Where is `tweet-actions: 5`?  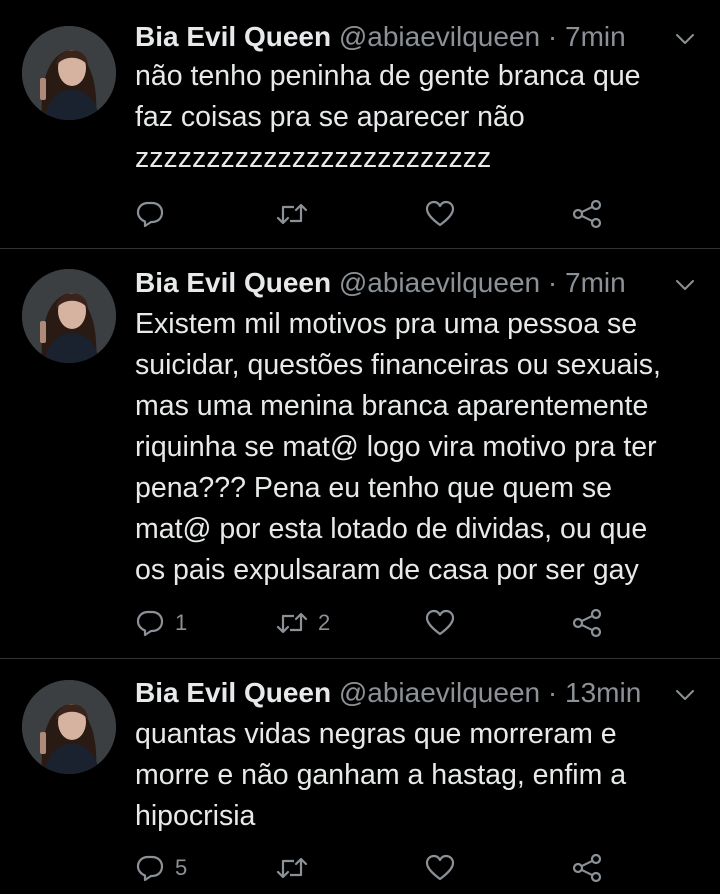 tweet-actions: 5 is located at coordinates (375, 868).